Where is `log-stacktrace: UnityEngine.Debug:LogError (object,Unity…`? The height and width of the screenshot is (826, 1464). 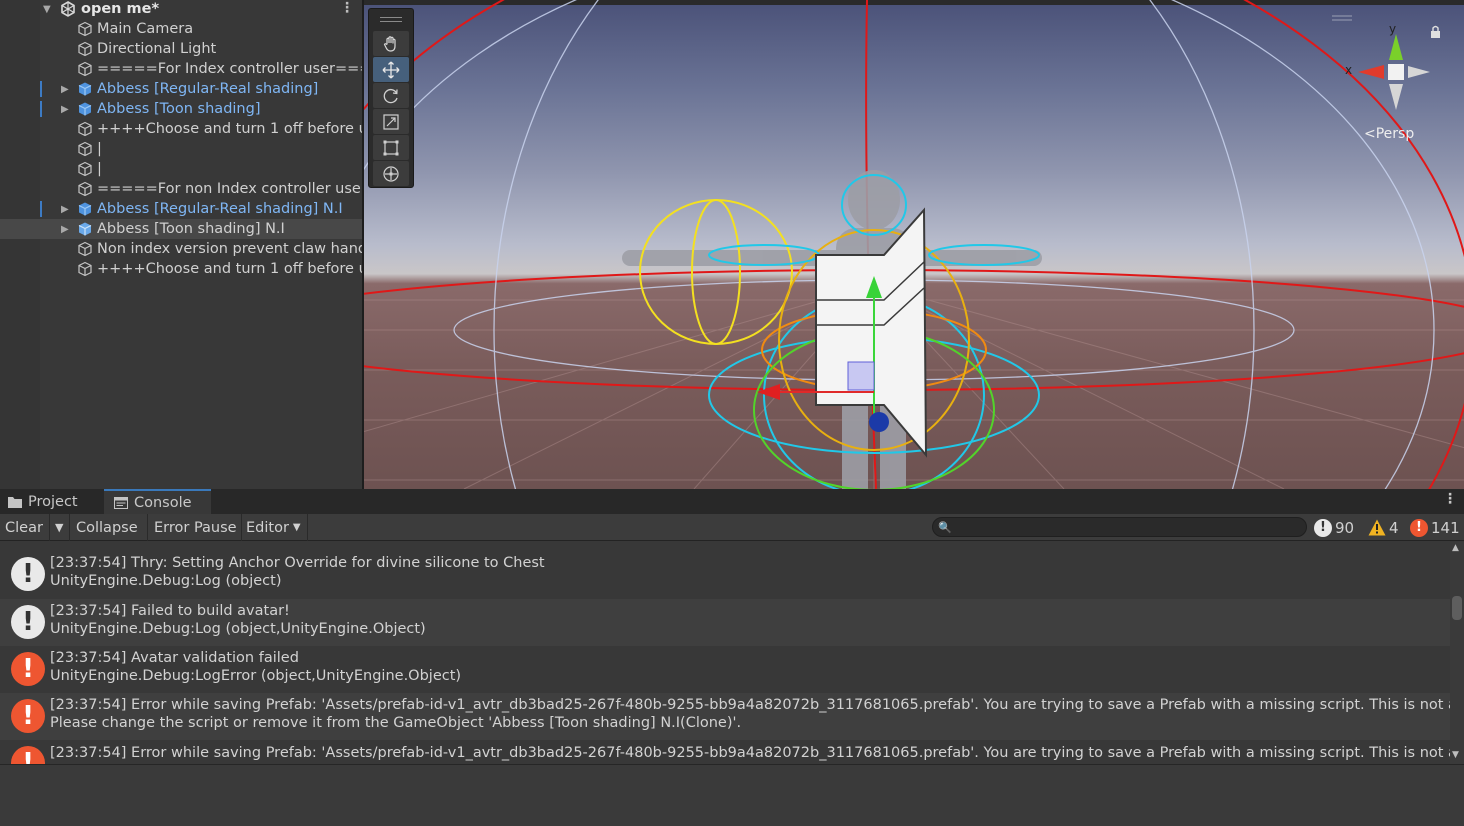 log-stacktrace: UnityEngine.Debug:LogError (object,Unity… is located at coordinates (256, 676).